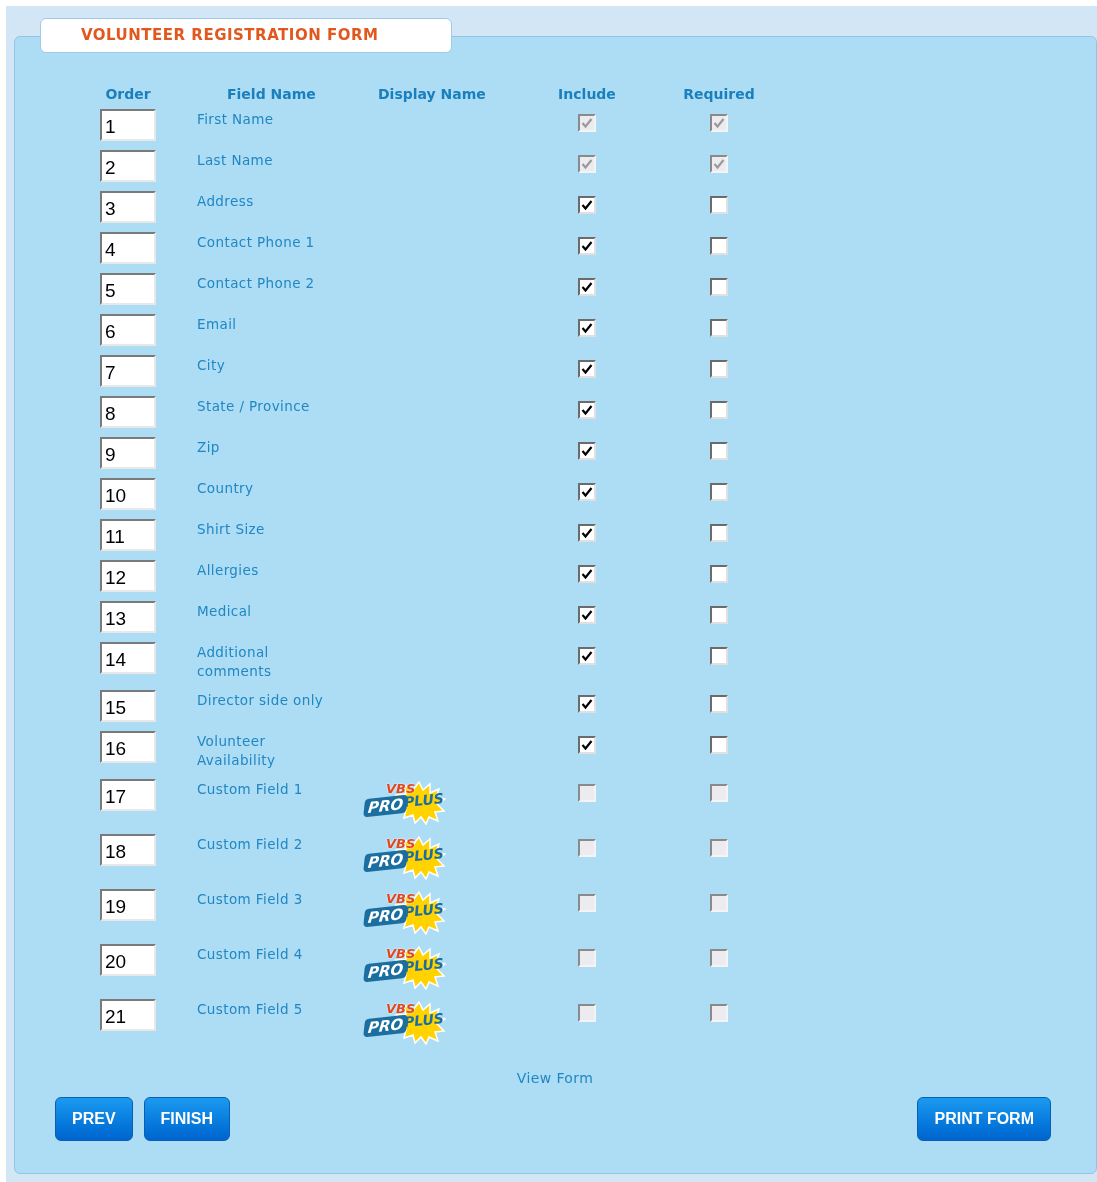 The height and width of the screenshot is (1182, 1097). I want to click on order-field: 14, so click(128, 658).